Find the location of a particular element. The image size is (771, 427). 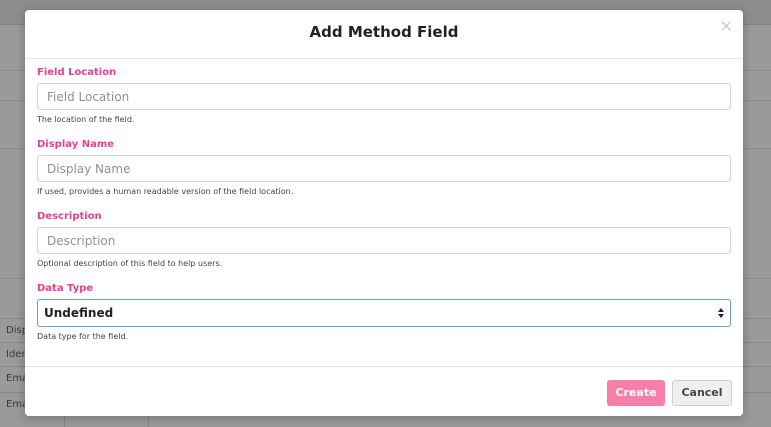

description-input is located at coordinates (384, 240).